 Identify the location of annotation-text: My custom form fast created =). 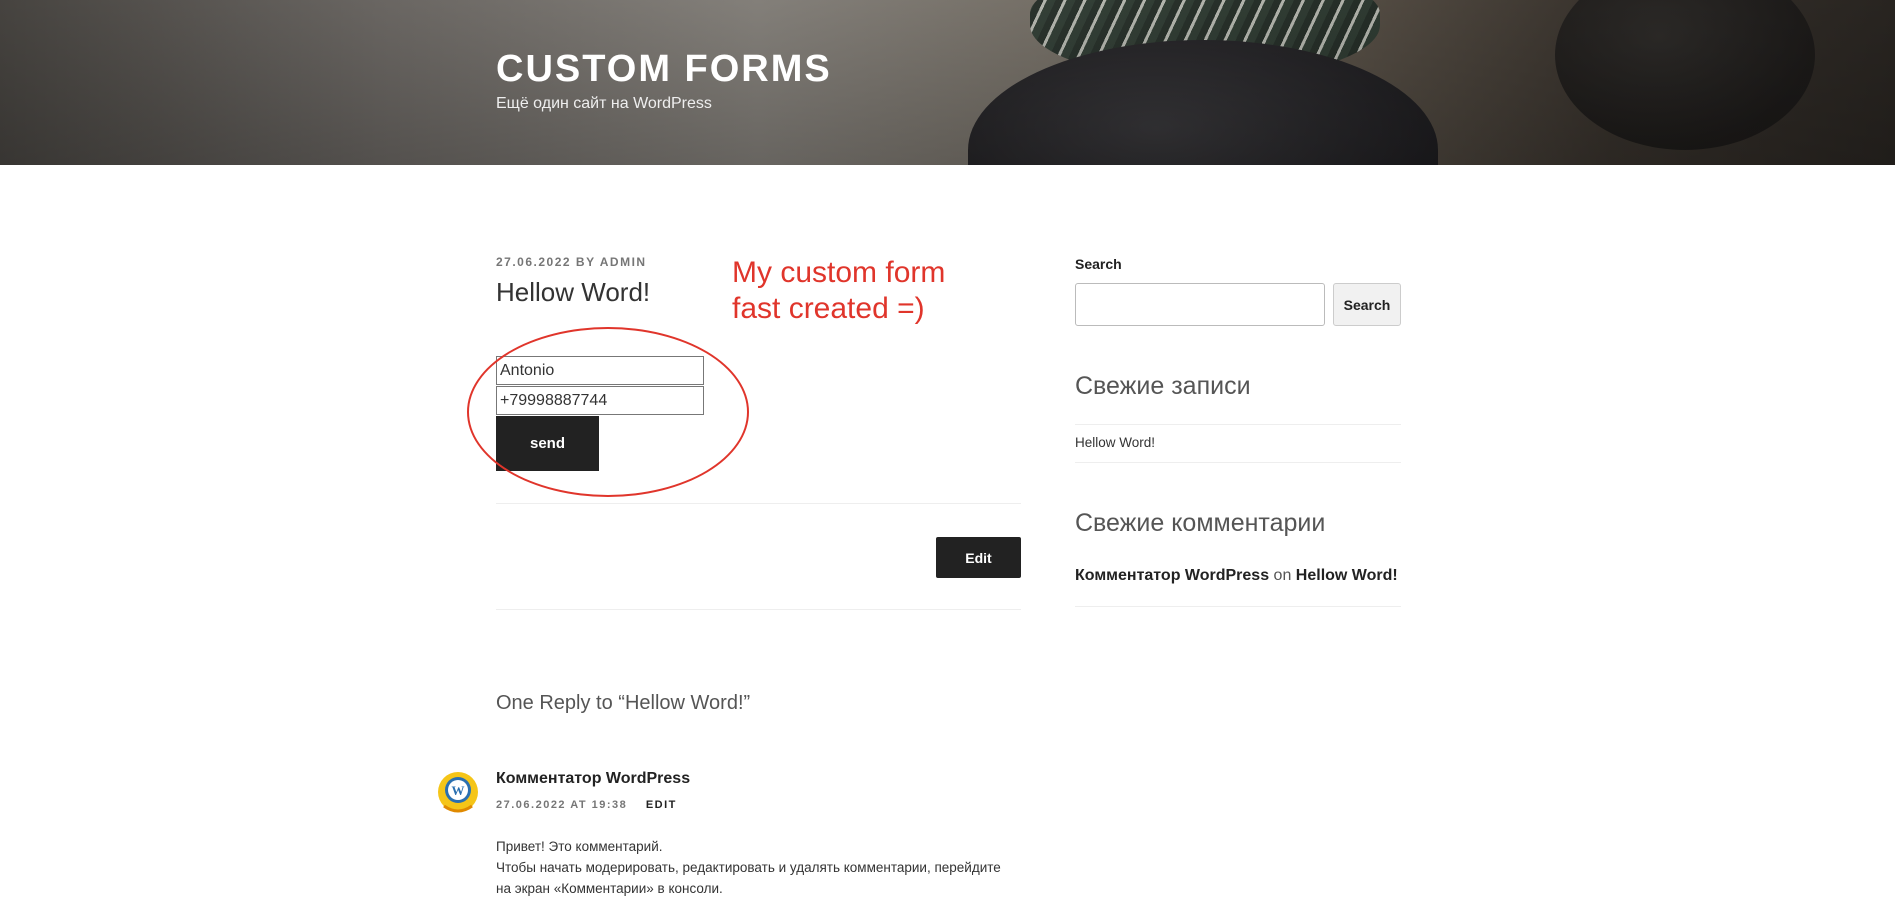
(862, 291).